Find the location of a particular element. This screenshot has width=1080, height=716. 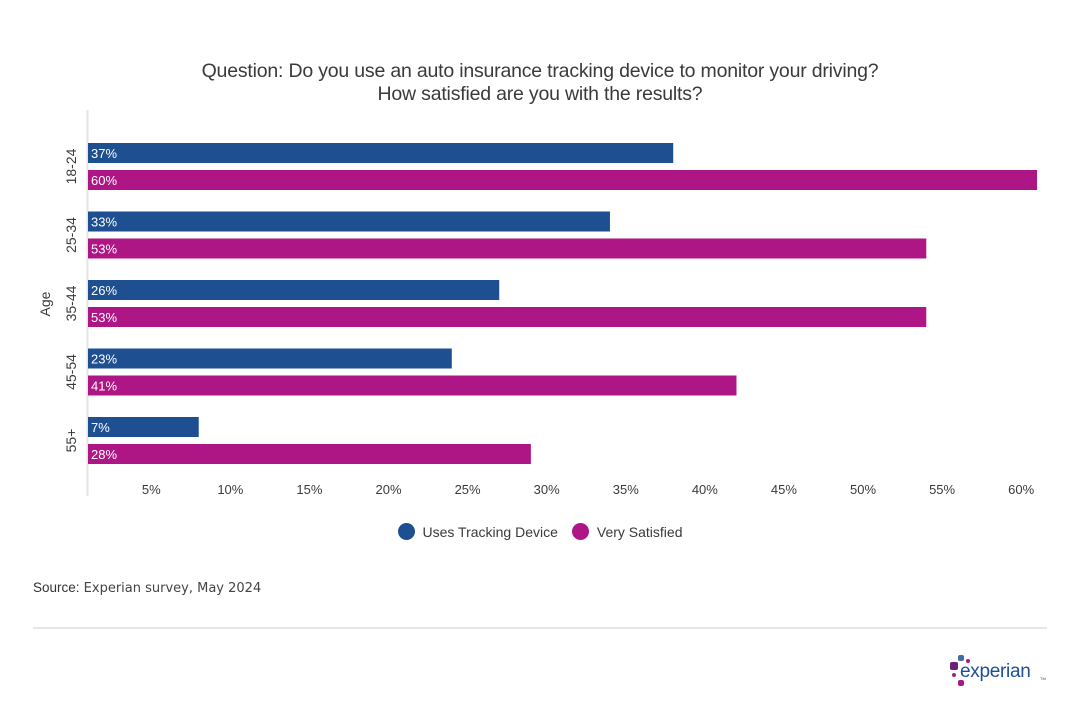

bar-label: 7% is located at coordinates (100, 427).